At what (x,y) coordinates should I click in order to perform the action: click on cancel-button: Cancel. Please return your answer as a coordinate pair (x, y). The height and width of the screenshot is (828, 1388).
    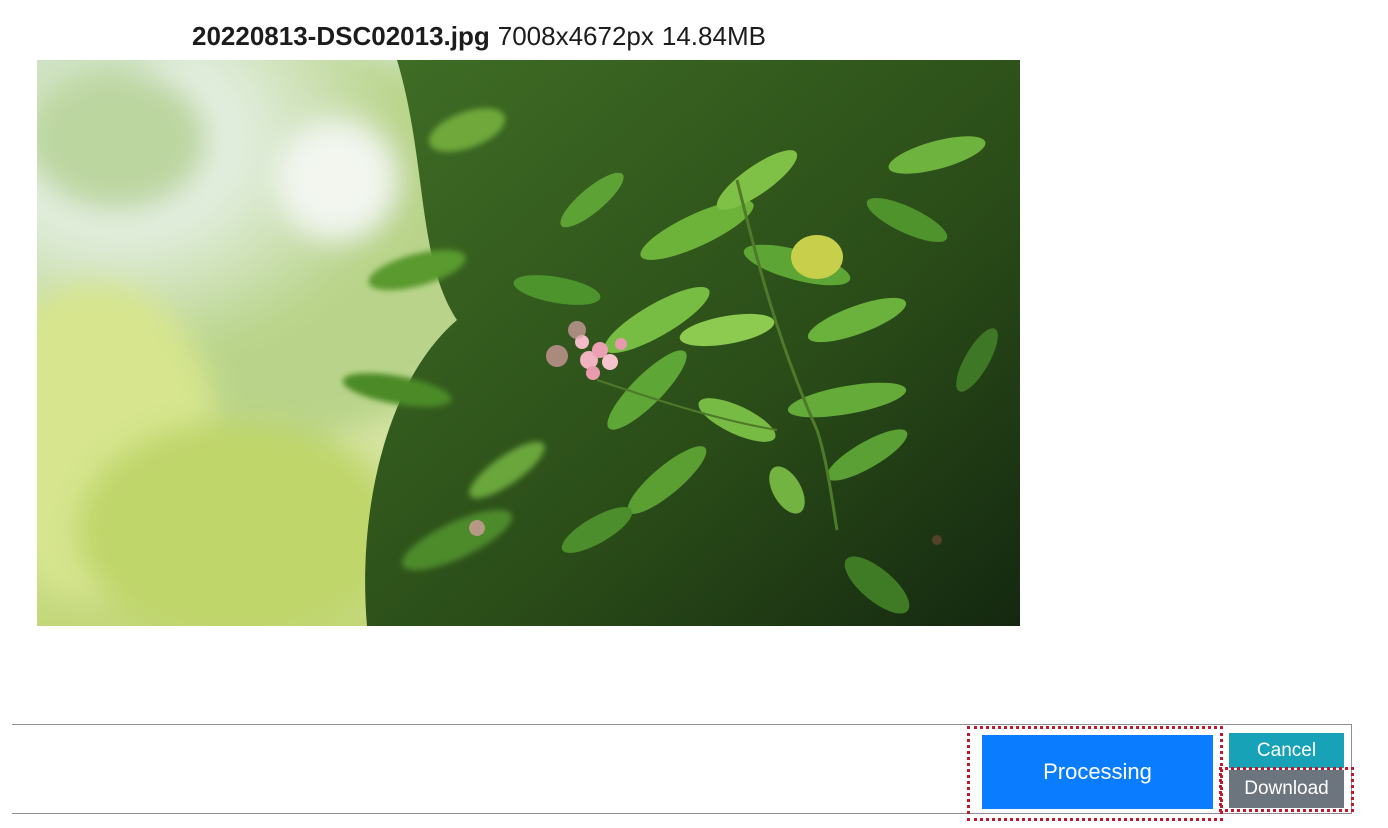
    Looking at the image, I should click on (1286, 750).